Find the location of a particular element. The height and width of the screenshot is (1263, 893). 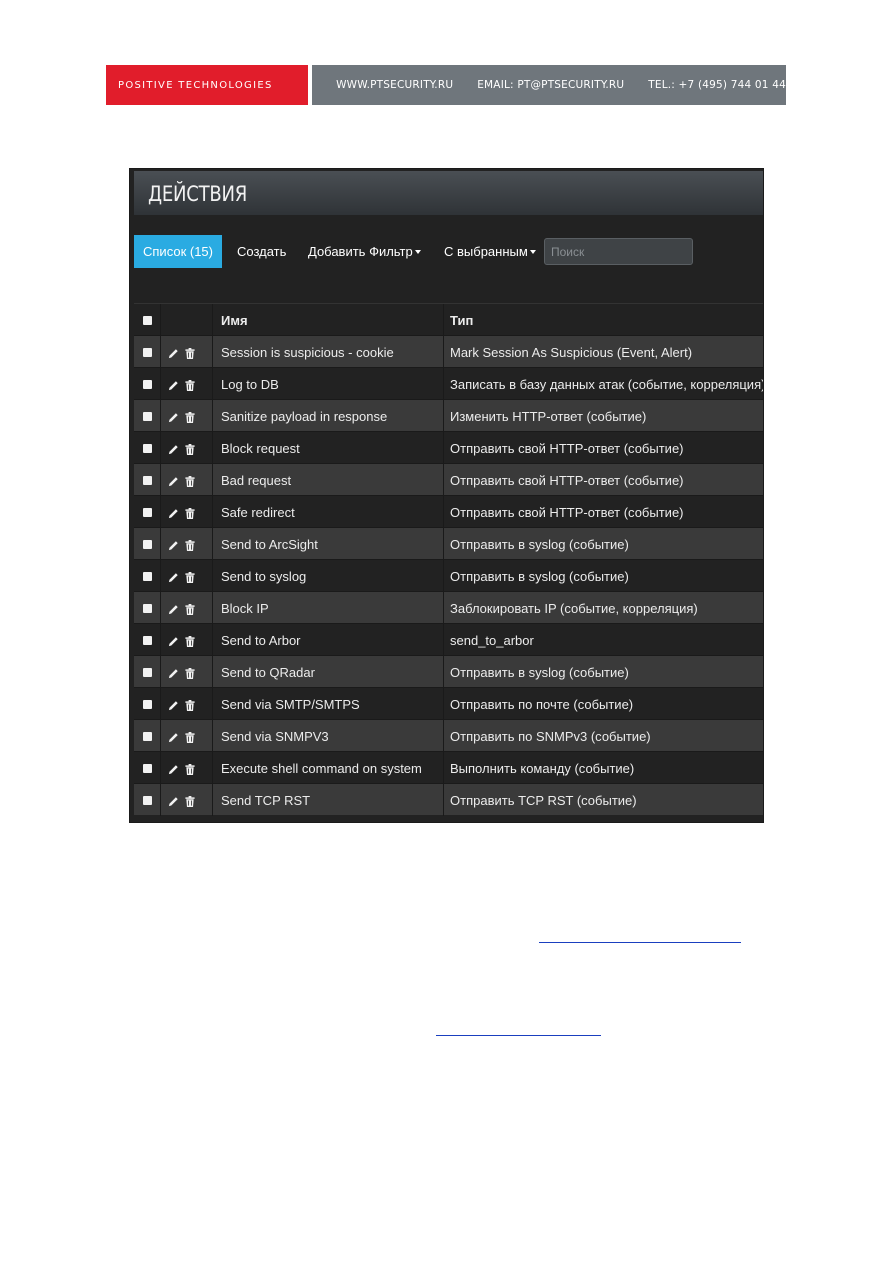

action-type-cell: Отправить по SNMPv3 (событие) is located at coordinates (550, 736).